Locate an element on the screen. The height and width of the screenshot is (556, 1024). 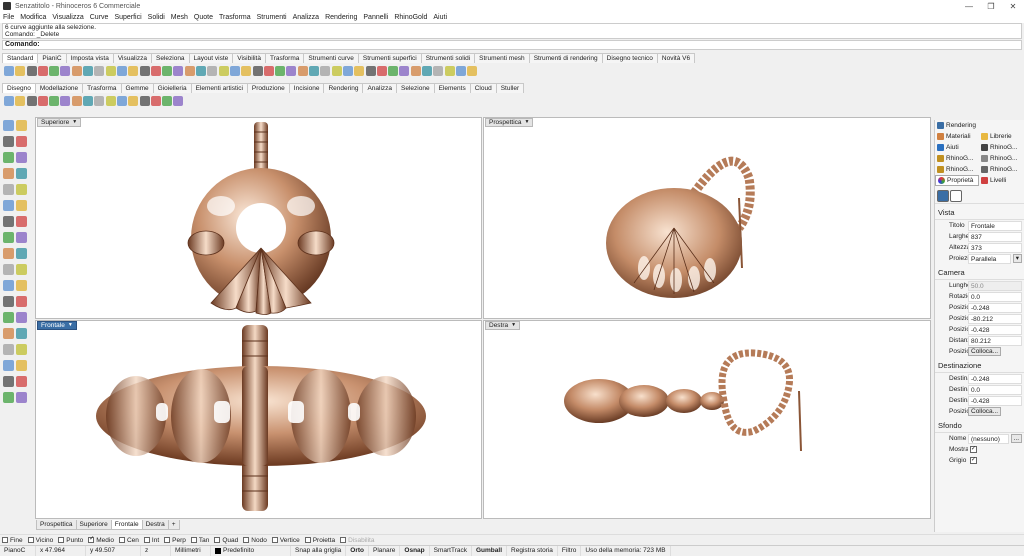
status-toggle-filtro: Filtro is located at coordinates (570, 551).